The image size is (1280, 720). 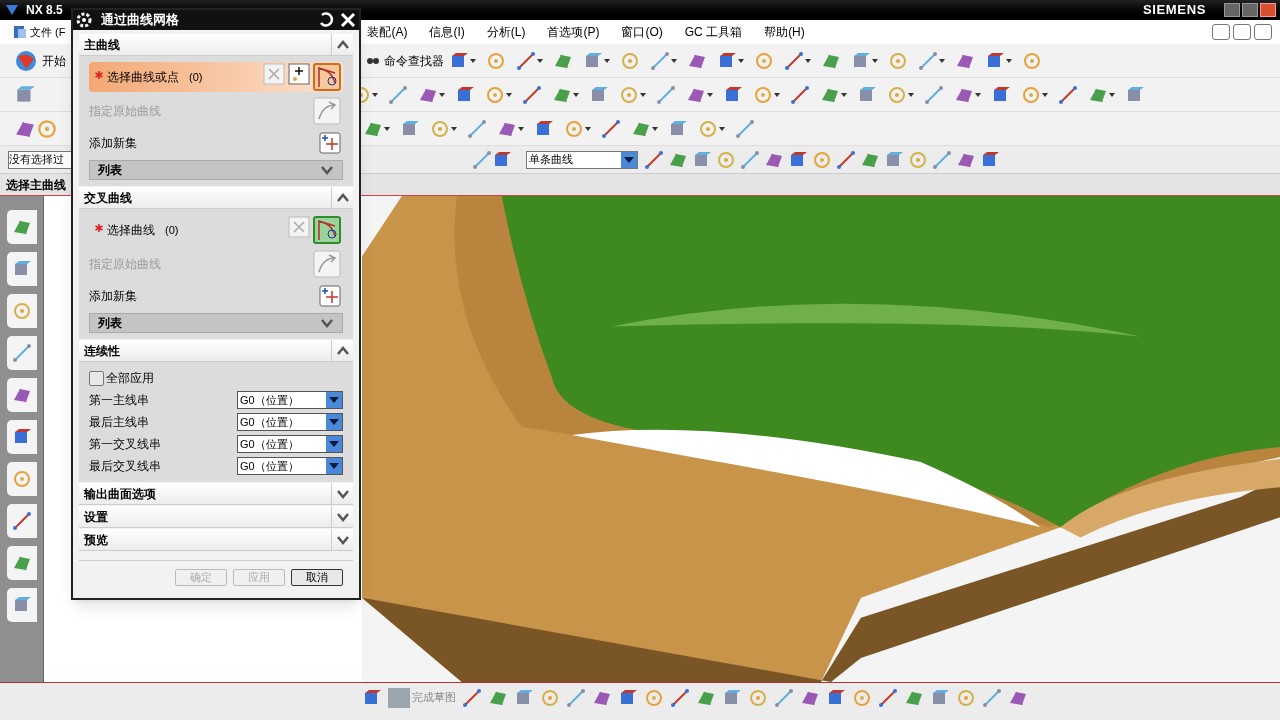 What do you see at coordinates (373, 60) in the screenshot?
I see `binoculars-icon` at bounding box center [373, 60].